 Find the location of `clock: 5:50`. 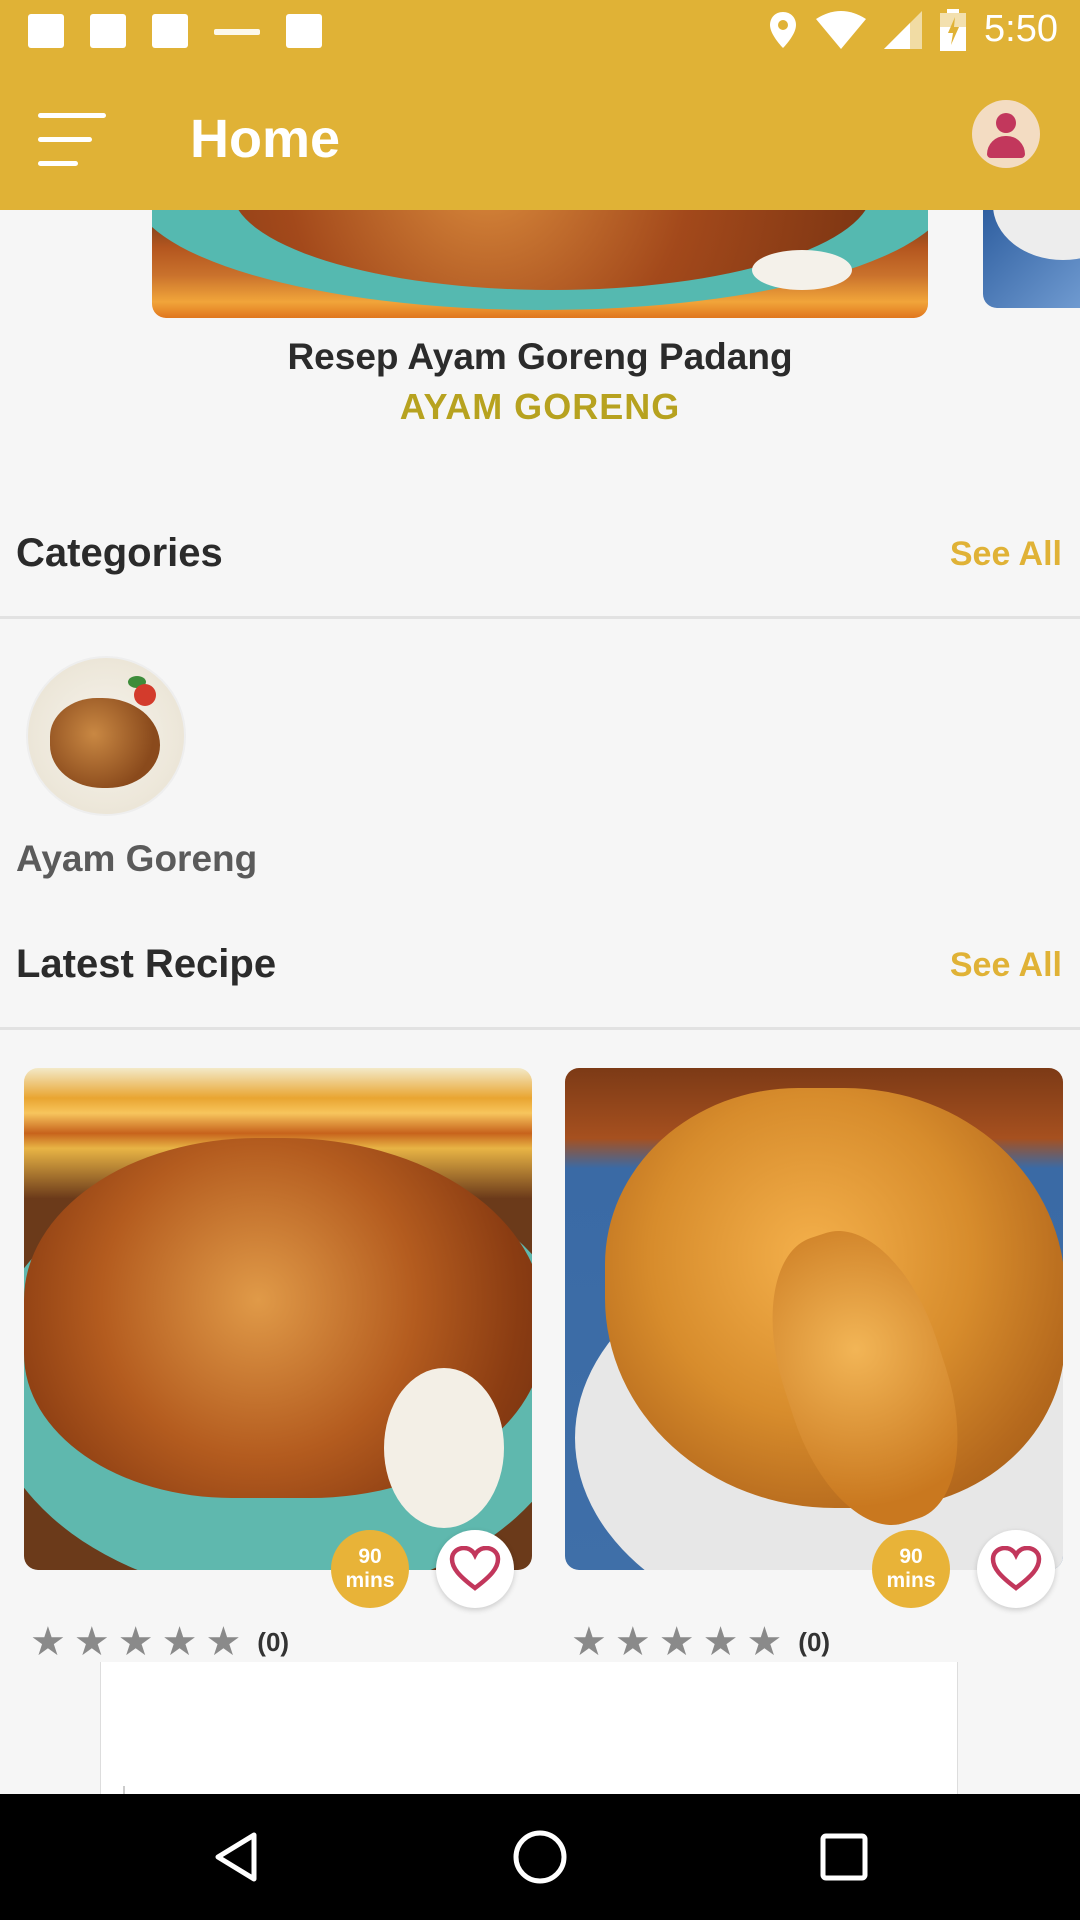

clock: 5:50 is located at coordinates (1021, 29).